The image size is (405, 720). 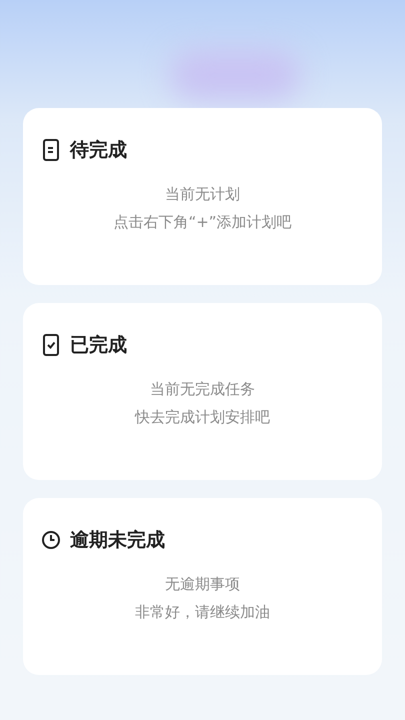 I want to click on checklist-icon, so click(x=51, y=345).